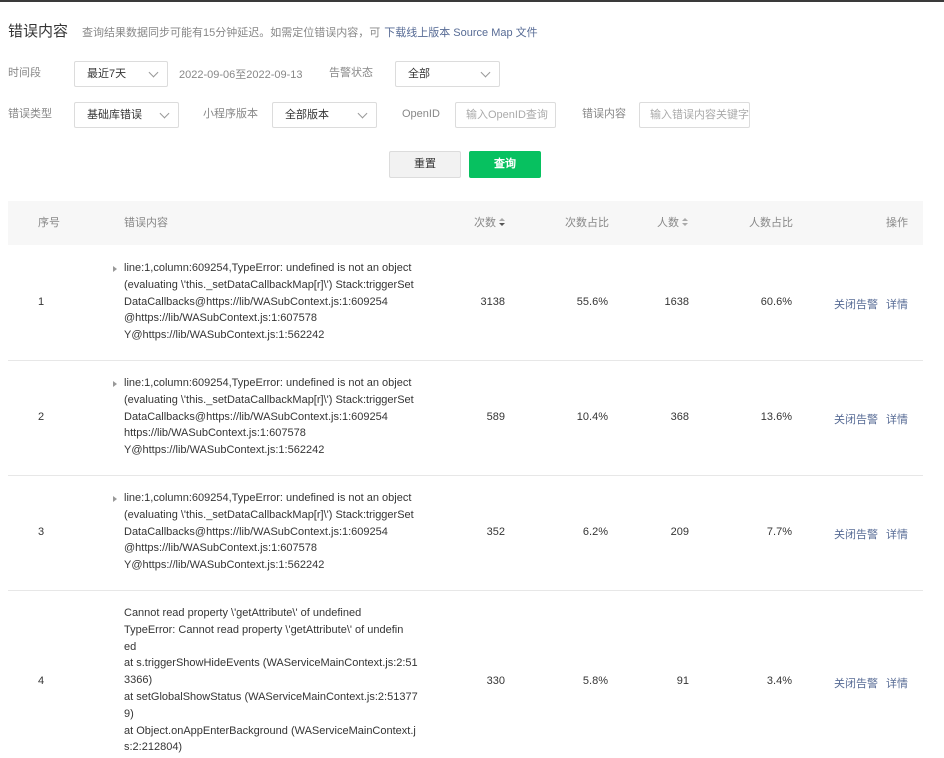 The image size is (944, 758). What do you see at coordinates (38, 31) in the screenshot?
I see `page-title: 错误内容` at bounding box center [38, 31].